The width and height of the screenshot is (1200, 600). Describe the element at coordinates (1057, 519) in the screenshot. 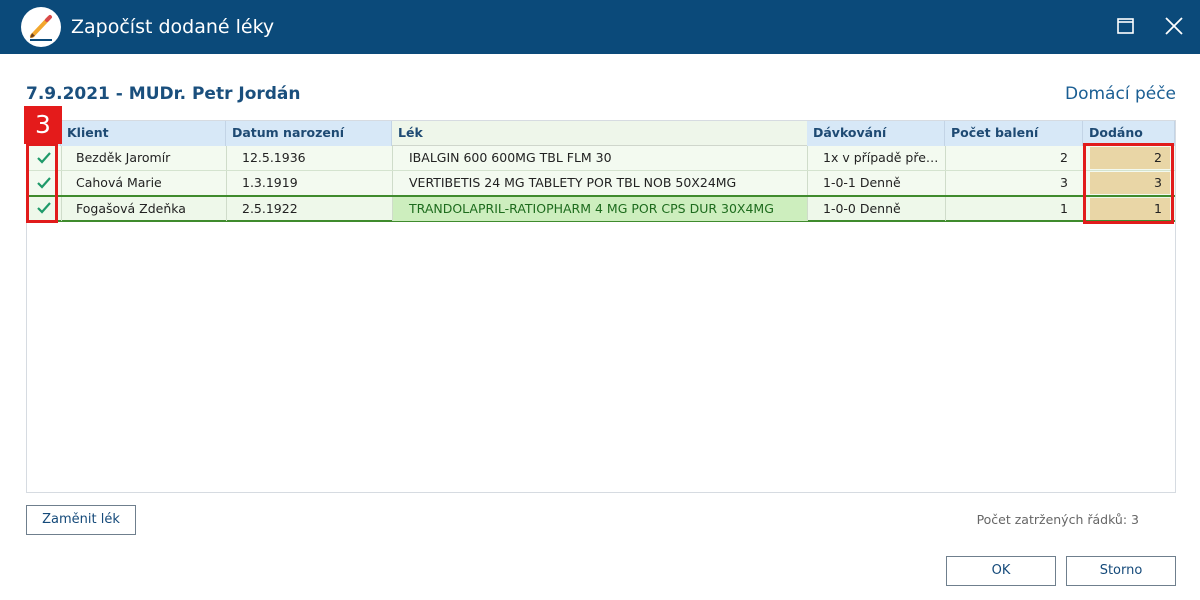

I see `checked-rows-count: Počet zatržených řádků: 3` at that location.